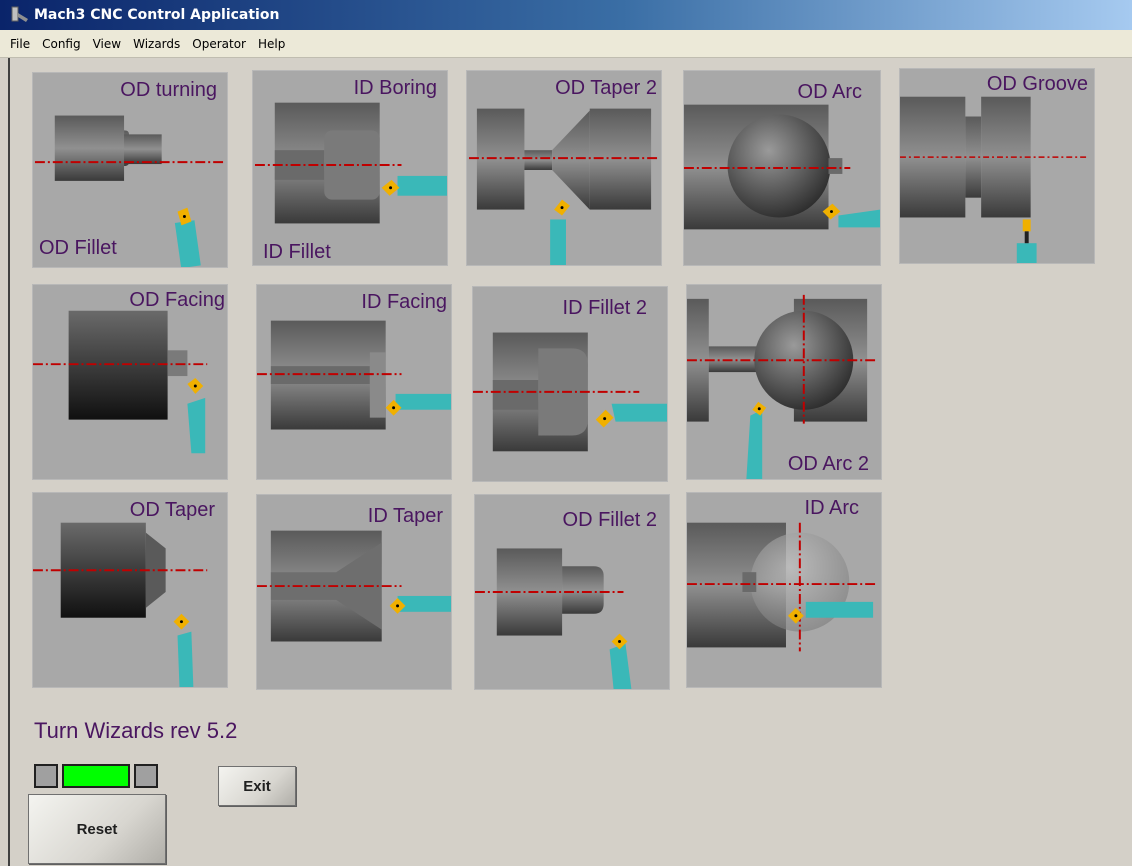 This screenshot has width=1132, height=866. I want to click on tile-label-id-boring: ID Boring, so click(395, 88).